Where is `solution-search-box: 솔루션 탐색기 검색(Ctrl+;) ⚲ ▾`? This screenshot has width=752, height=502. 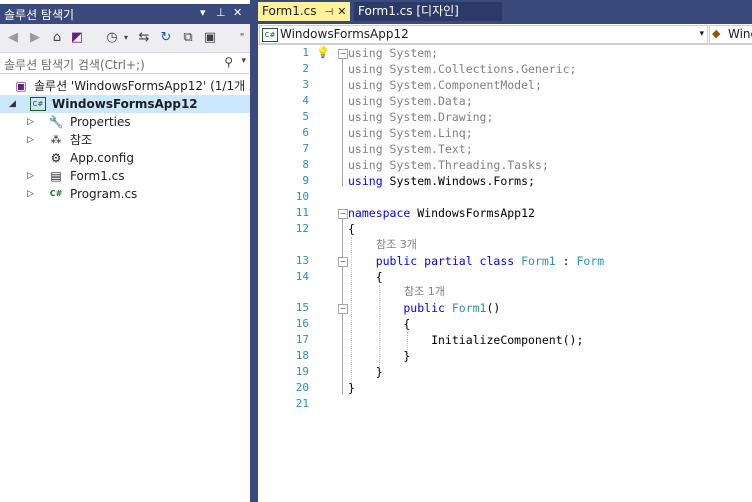
solution-search-box: 솔루션 탐색기 검색(Ctrl+;) ⚲ ▾ is located at coordinates (124, 63).